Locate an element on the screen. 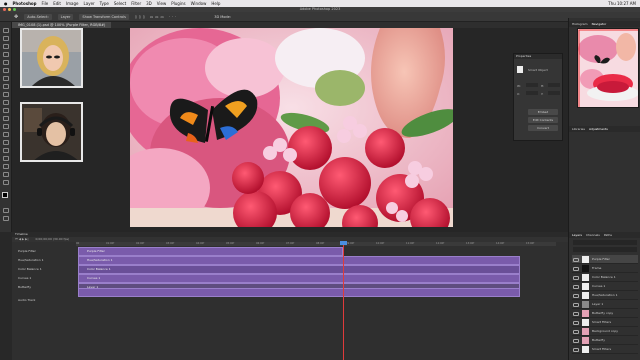 Image resolution: width=640 pixels, height=360 pixels. navigator-thumbnail is located at coordinates (608, 68).